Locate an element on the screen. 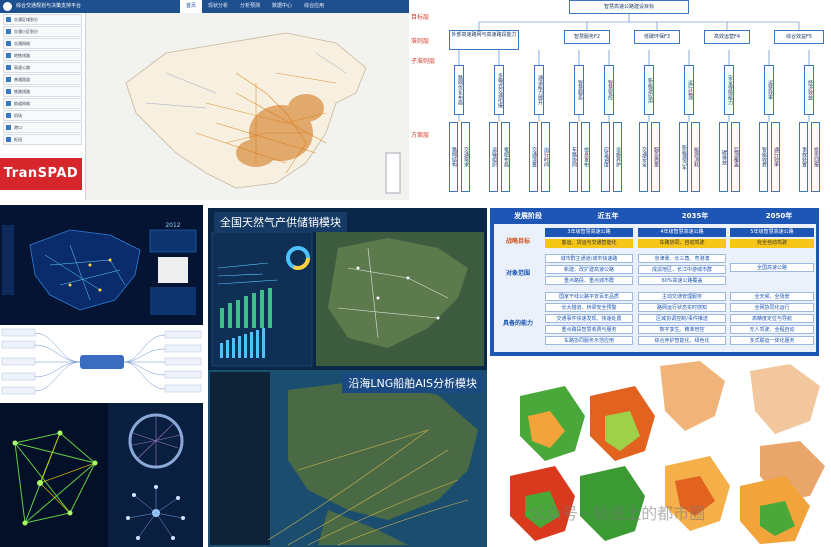 The image size is (831, 547). option-node: 路网结构 is located at coordinates (453, 157).